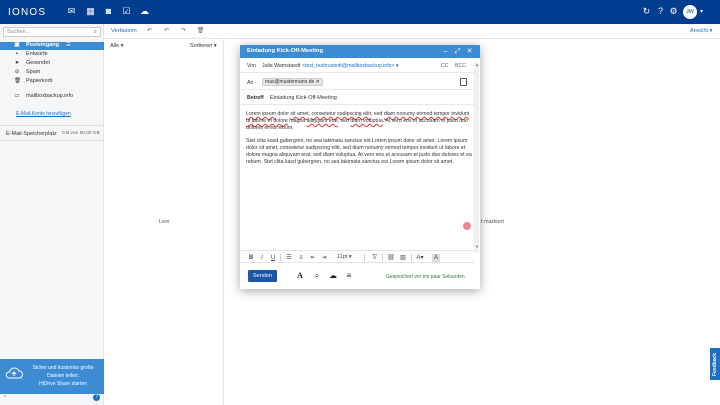 This screenshot has height=405, width=720. What do you see at coordinates (31, 134) in the screenshot?
I see `storage-label: E-Mail-Speicherplatz` at bounding box center [31, 134].